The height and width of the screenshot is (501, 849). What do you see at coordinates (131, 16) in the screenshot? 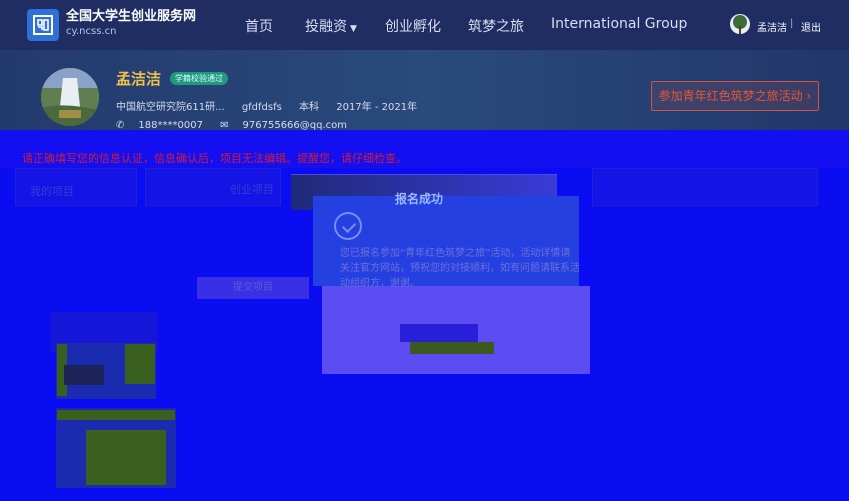
I see `site-title: 全国大学生创业服务网` at bounding box center [131, 16].